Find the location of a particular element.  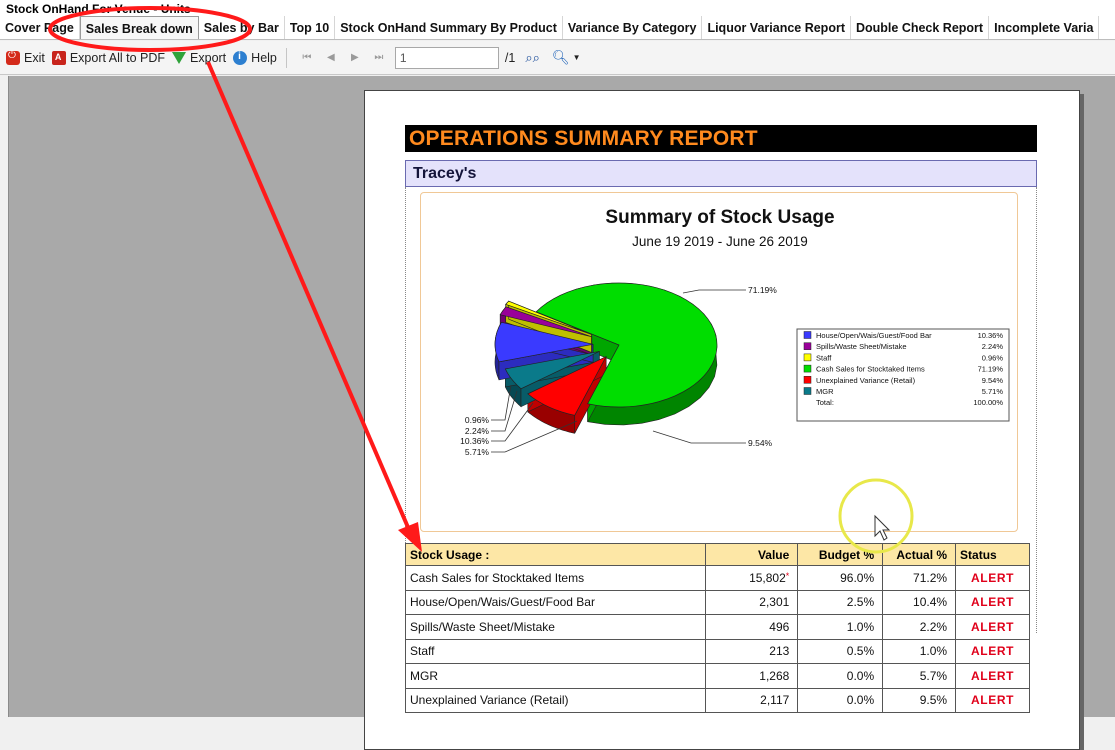

page-total: /1 is located at coordinates (510, 57).